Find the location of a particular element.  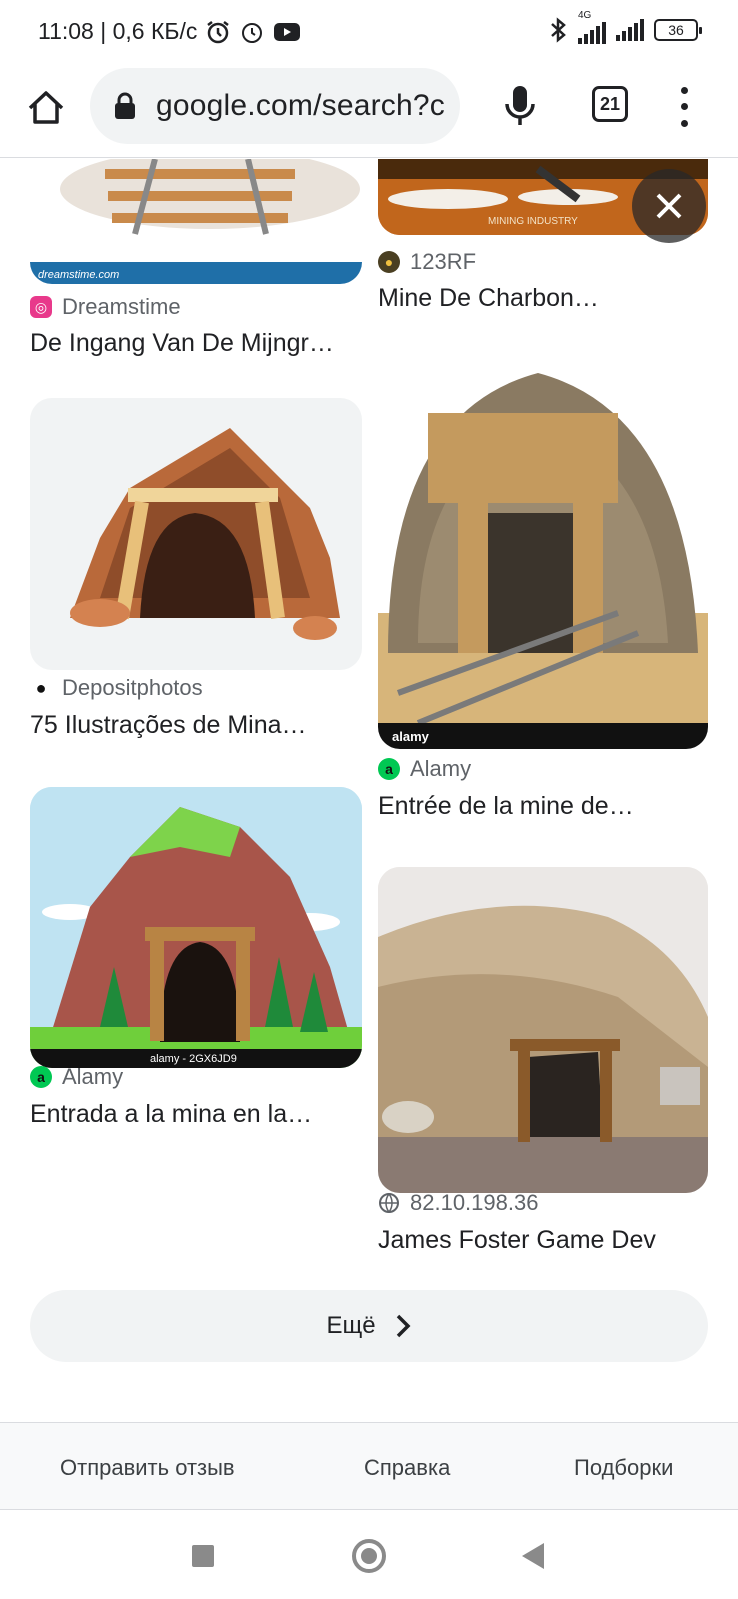

rail-tracks-image is located at coordinates (196, 221).